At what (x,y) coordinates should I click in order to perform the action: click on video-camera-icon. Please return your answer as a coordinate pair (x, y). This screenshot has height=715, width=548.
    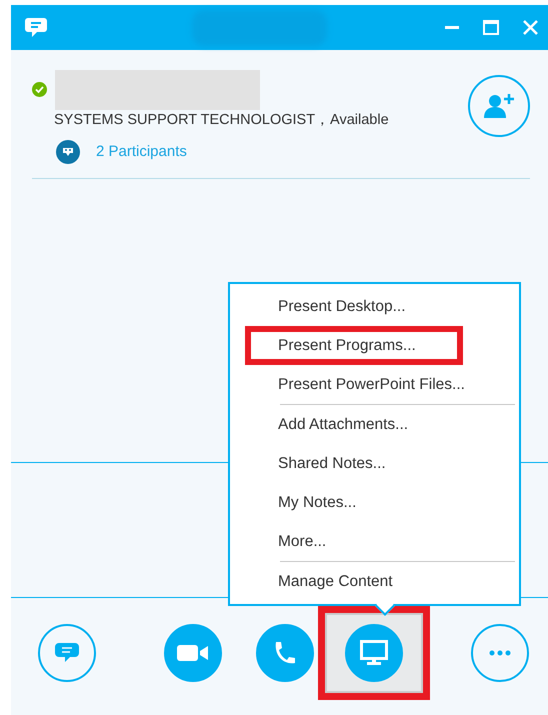
    Looking at the image, I should click on (193, 652).